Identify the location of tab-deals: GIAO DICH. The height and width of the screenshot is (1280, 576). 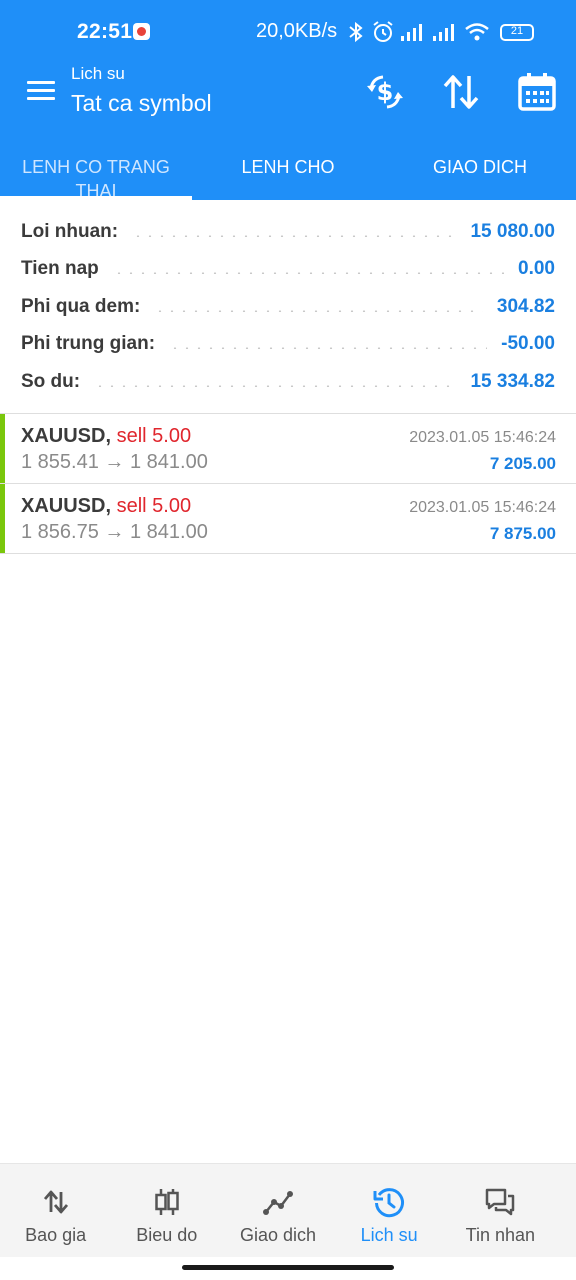
(480, 165).